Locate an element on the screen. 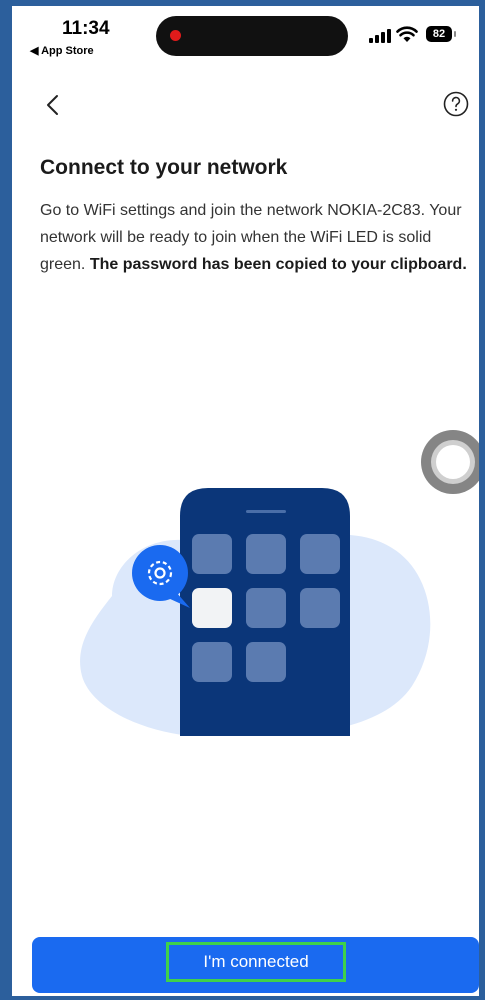  im-connected-button: I'm connected is located at coordinates (255, 965).